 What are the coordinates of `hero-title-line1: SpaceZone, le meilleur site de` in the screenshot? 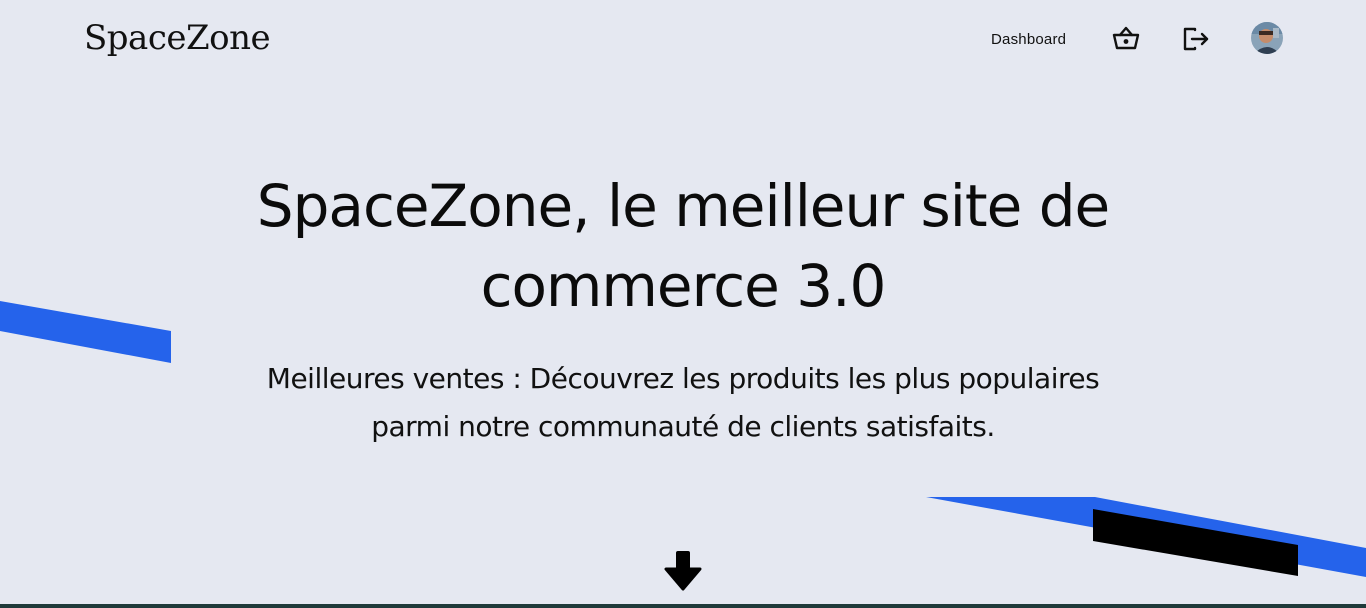 It's located at (683, 206).